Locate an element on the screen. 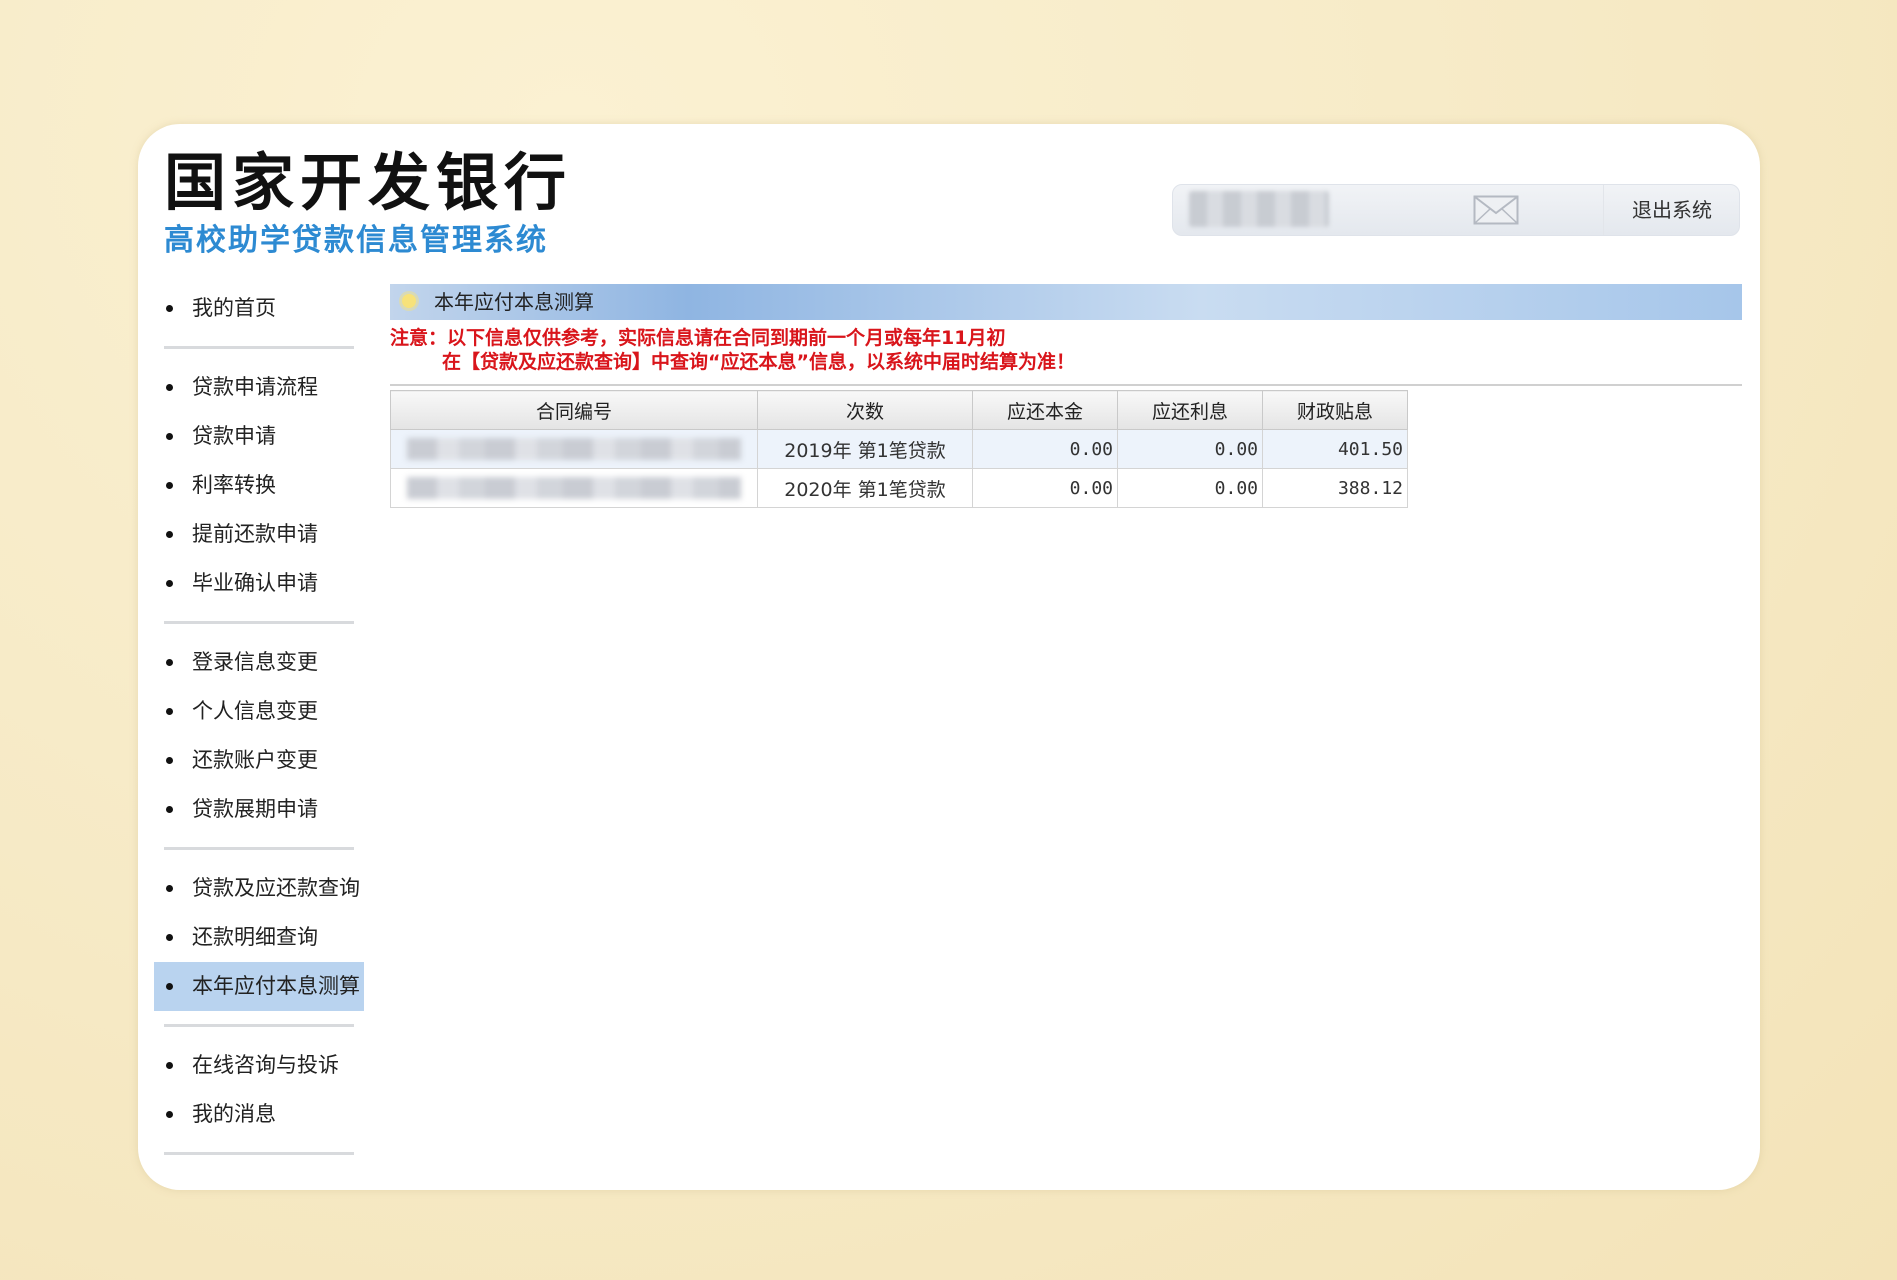  table-row: 2020年 第1笔贷款 0.00 0.00 388.12 is located at coordinates (899, 488).